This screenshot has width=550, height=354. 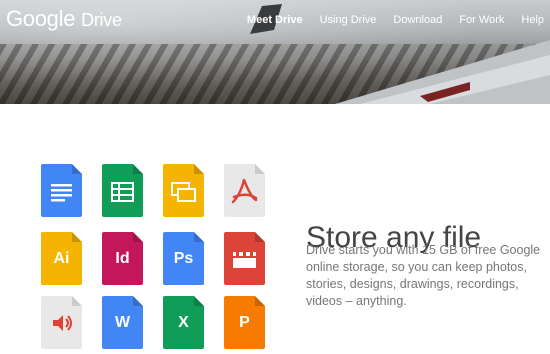 I want to click on sheets-icon, so click(x=122, y=190).